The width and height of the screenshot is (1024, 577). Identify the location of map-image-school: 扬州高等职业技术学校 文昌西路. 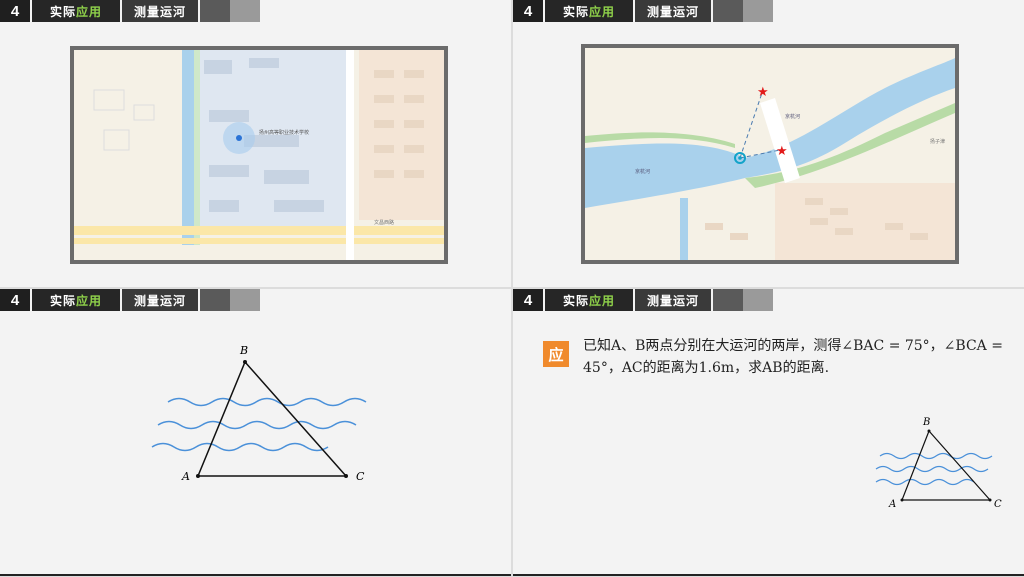
(259, 155).